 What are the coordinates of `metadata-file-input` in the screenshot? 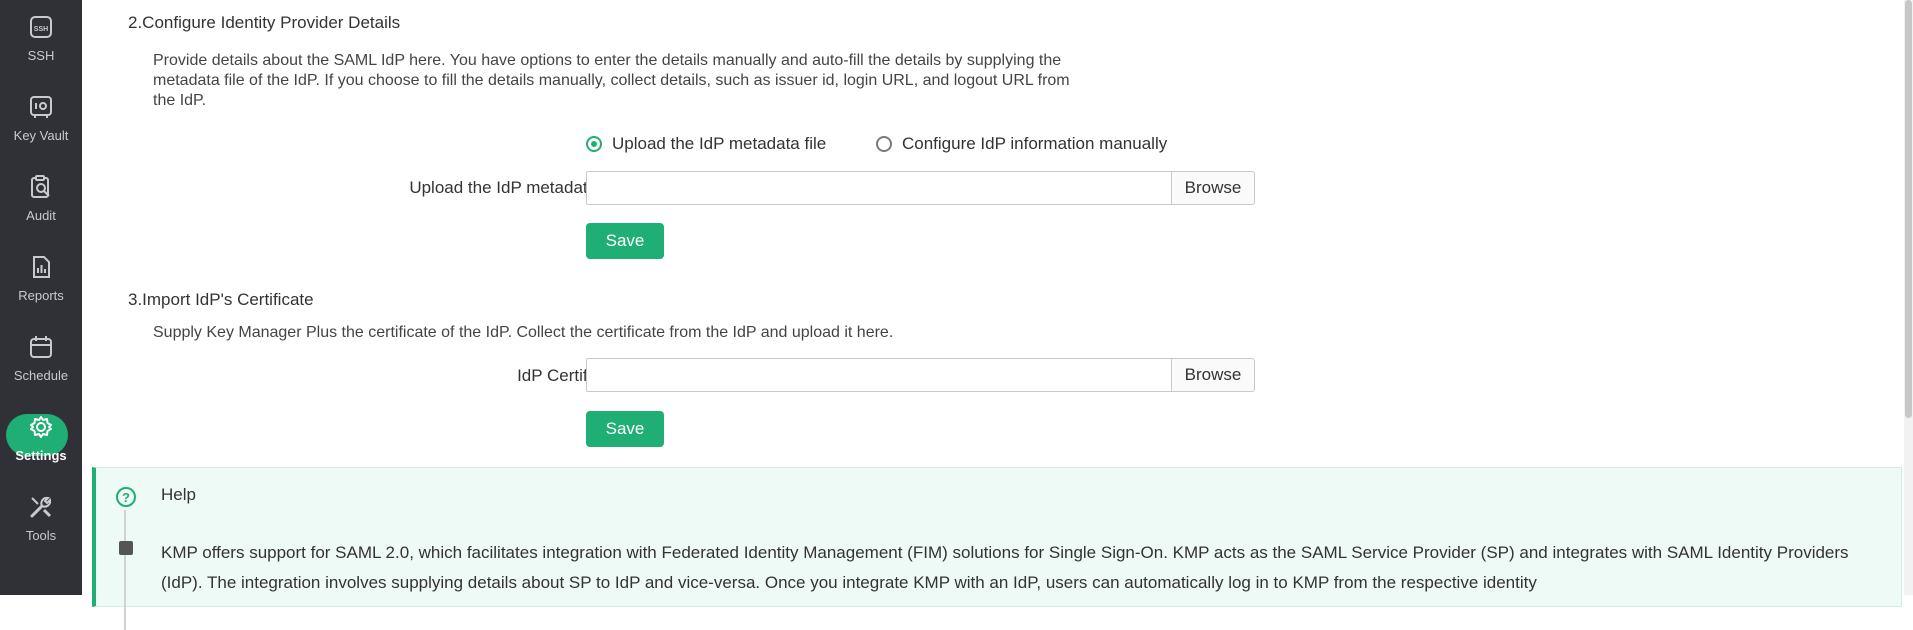 It's located at (879, 188).